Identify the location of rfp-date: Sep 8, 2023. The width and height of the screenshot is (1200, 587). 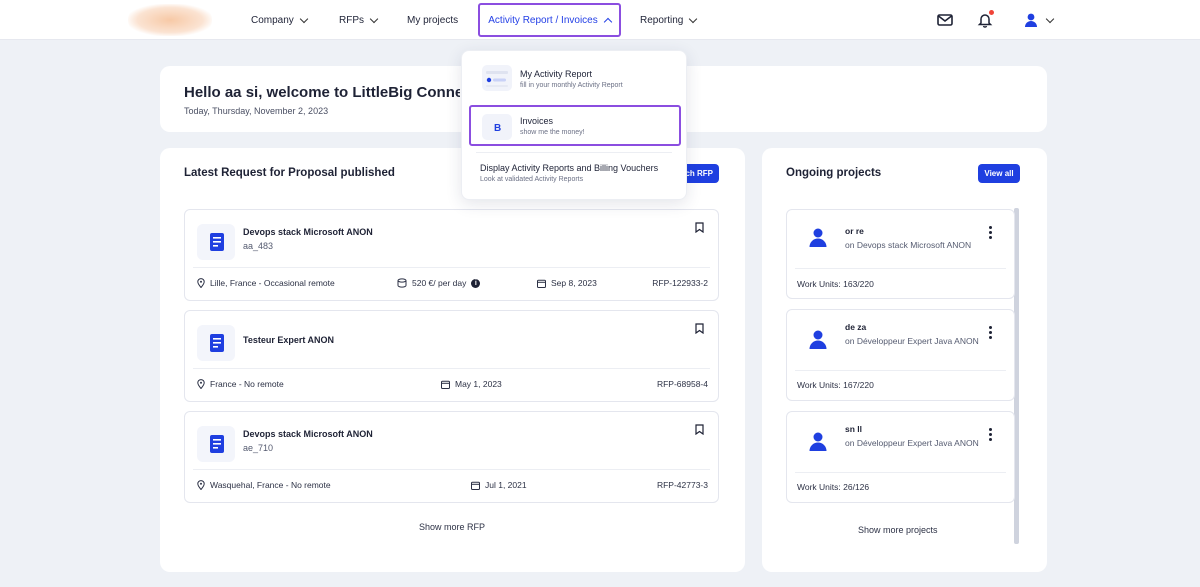
(567, 283).